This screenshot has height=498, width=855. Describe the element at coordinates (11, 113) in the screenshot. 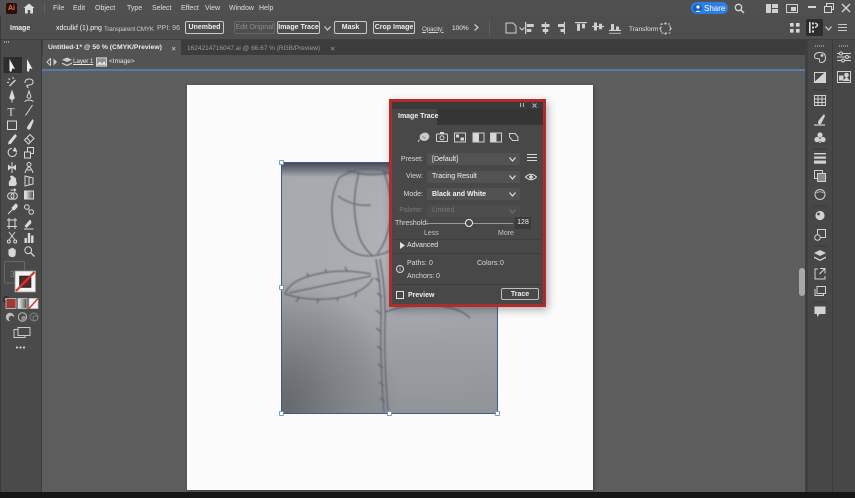

I see `svg-text: T` at that location.